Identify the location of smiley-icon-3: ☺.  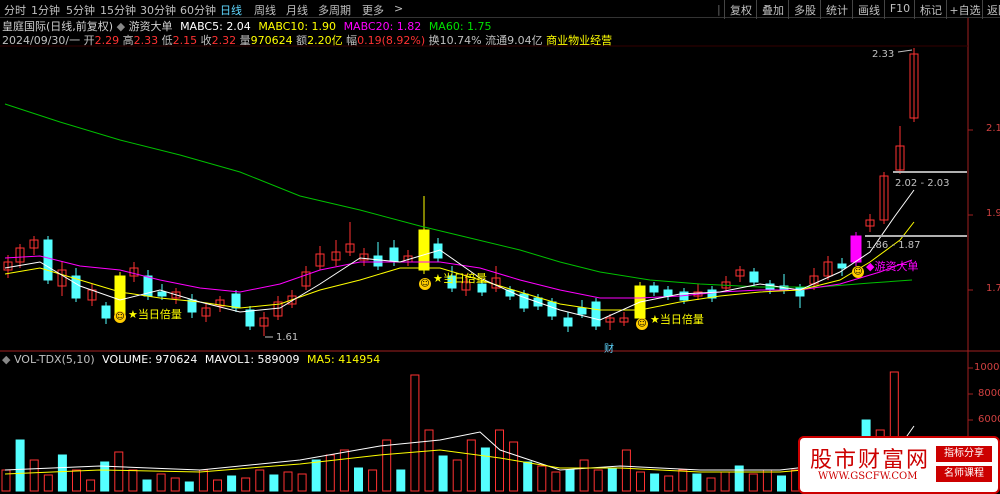
(642, 324).